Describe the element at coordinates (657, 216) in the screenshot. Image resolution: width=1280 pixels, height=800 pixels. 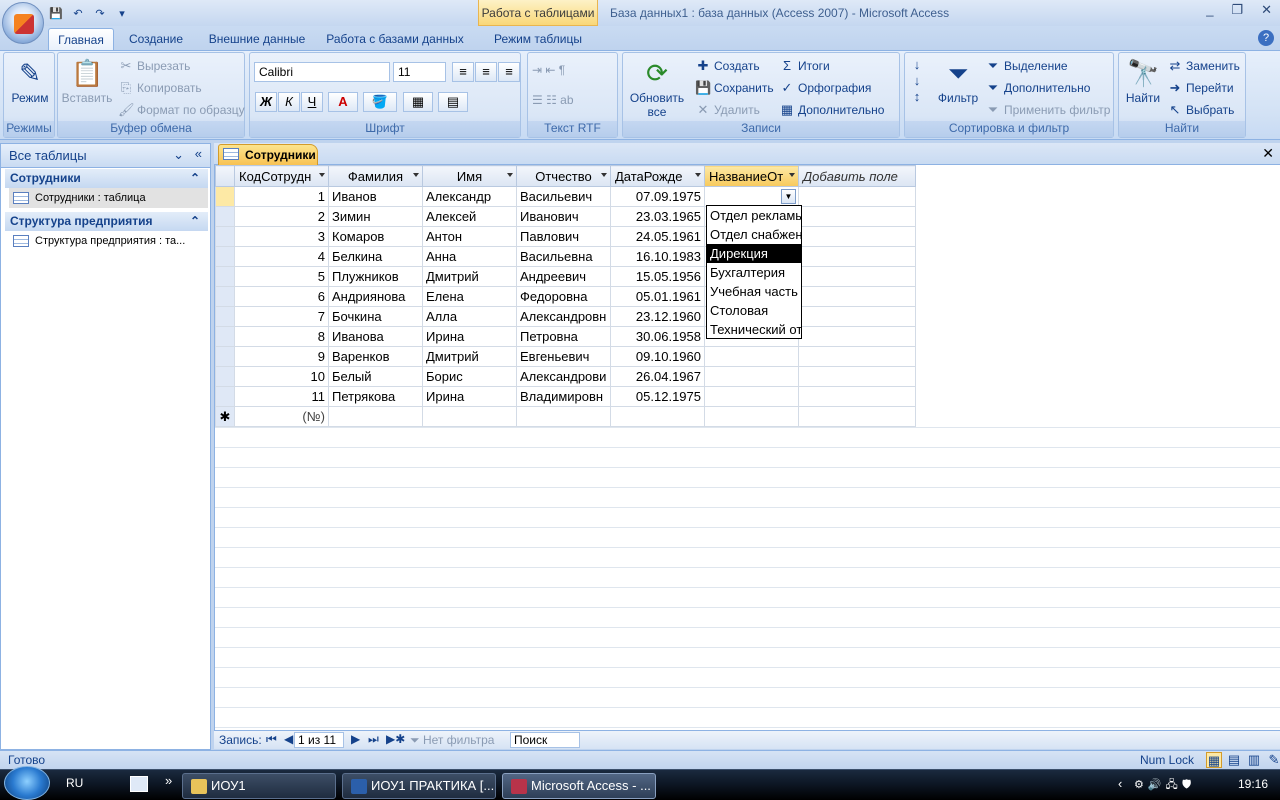
I see `table-cell: 23.03.1965` at that location.